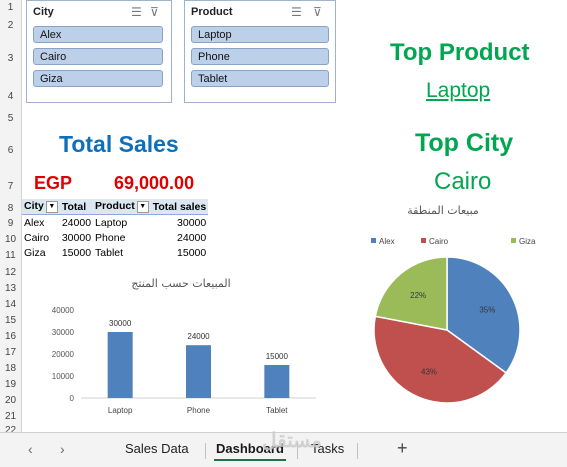 This screenshot has width=567, height=467. Describe the element at coordinates (154, 183) in the screenshot. I see `total-sales-value: 69,000.00` at that location.